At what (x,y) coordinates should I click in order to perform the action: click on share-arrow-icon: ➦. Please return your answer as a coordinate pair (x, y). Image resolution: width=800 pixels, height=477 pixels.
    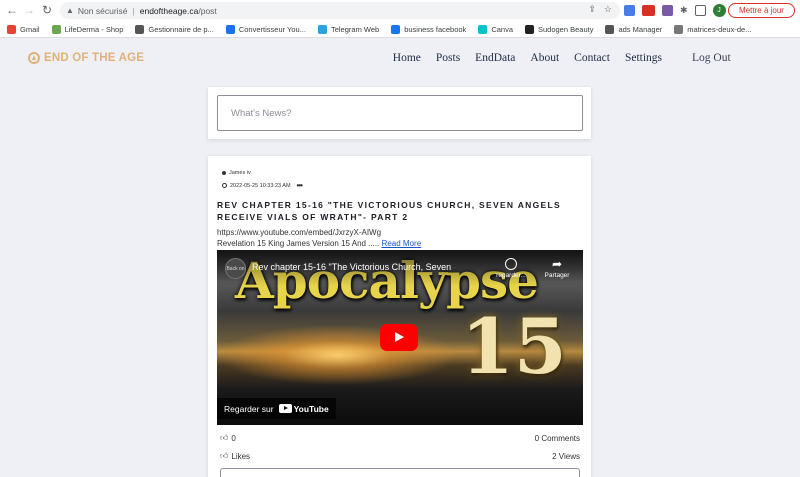
    Looking at the image, I should click on (557, 264).